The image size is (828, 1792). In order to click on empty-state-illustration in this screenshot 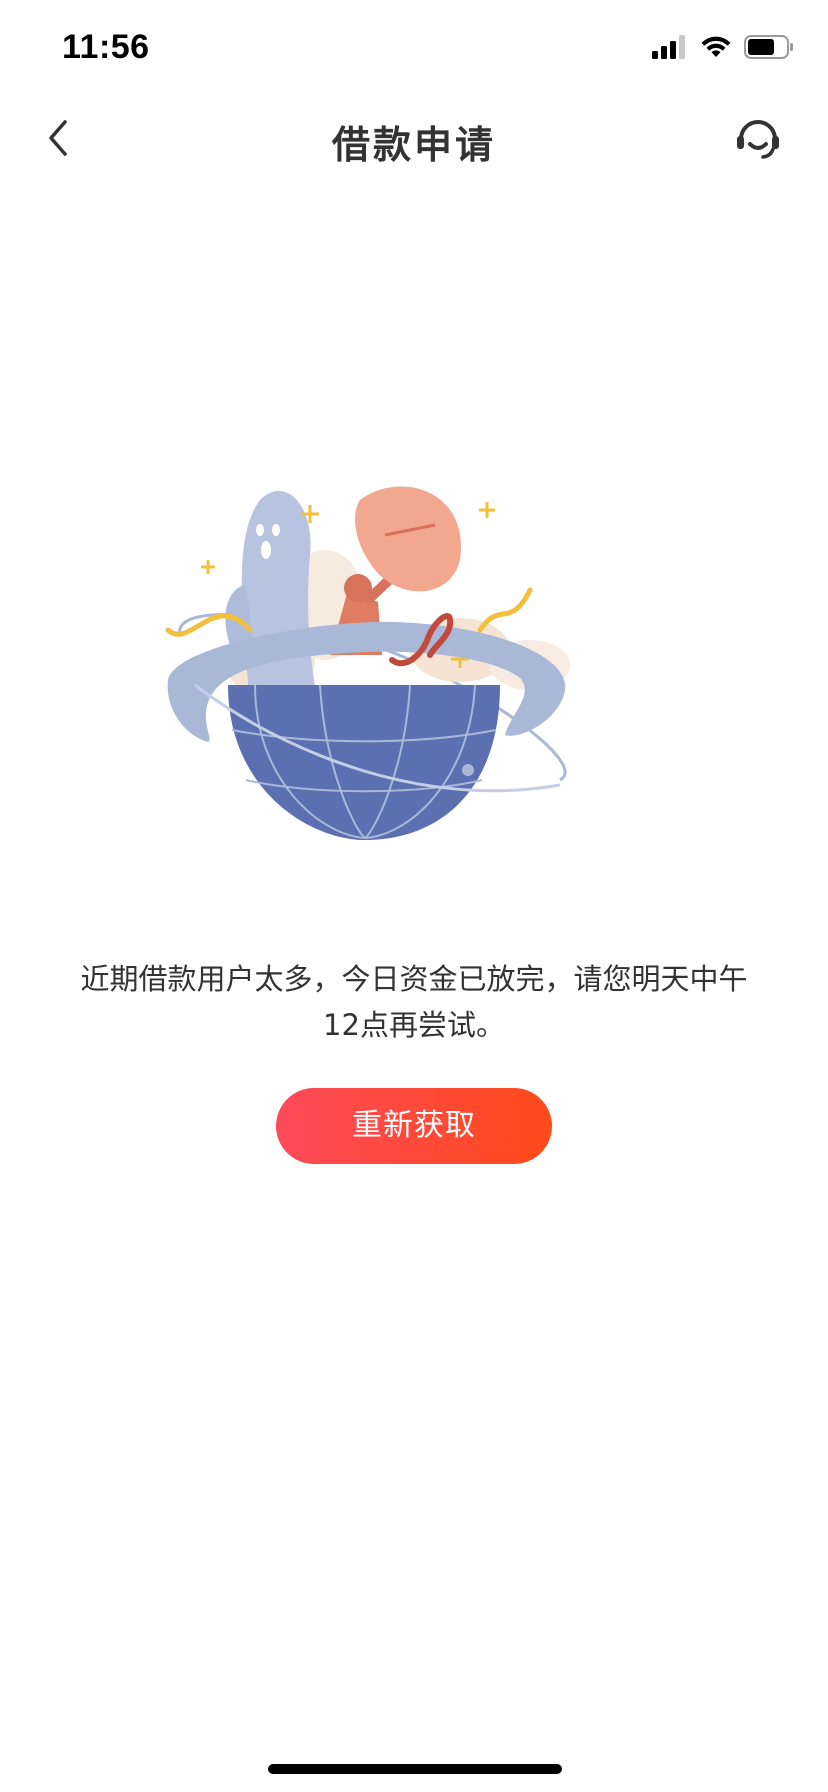, I will do `click(410, 700)`.